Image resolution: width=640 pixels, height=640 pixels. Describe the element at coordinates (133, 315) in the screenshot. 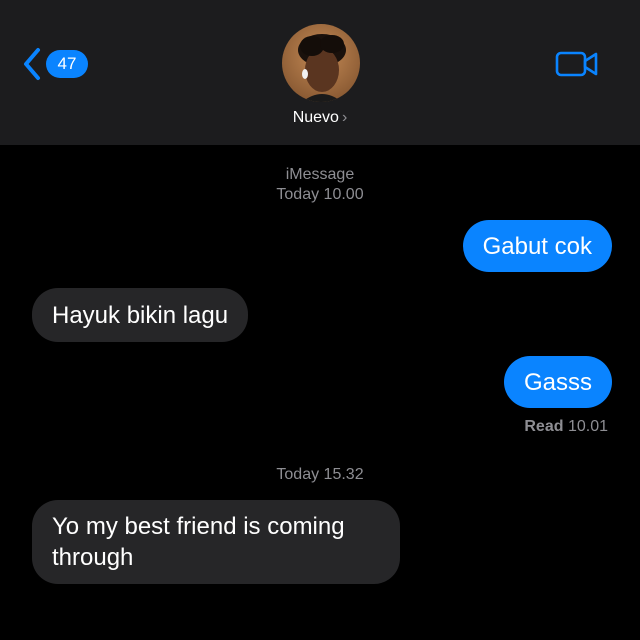

I see `message-bubble-received: Hayuk bikin lagu` at that location.